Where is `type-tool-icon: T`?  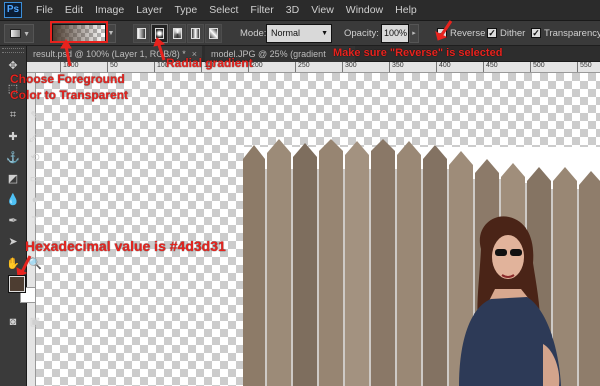
type-tool-icon: T is located at coordinates (35, 220).